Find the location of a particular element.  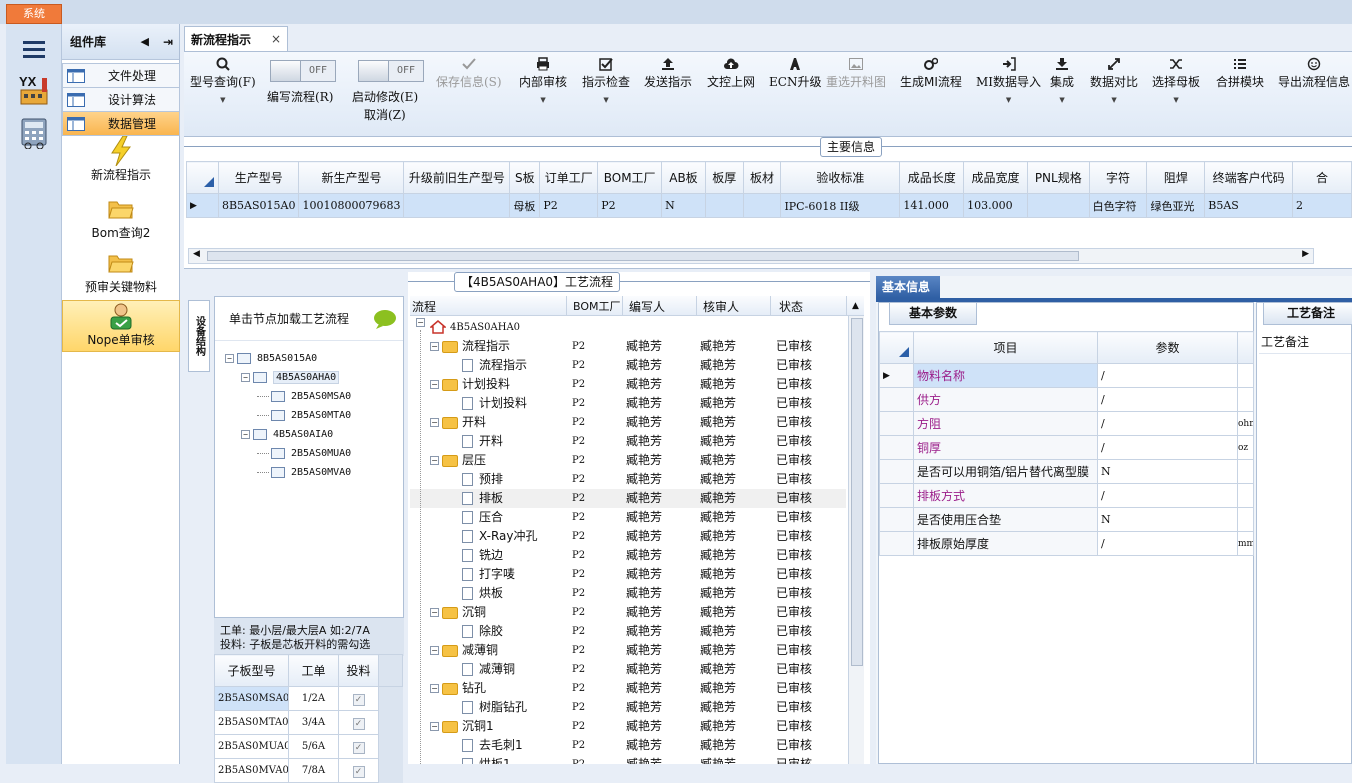

tool-key-material: 预审关键物料 is located at coordinates (121, 274).